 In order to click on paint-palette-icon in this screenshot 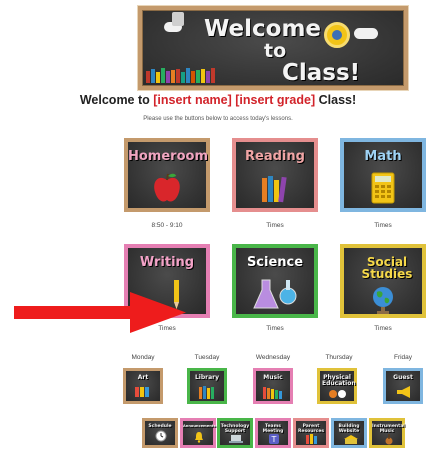, I will do `click(142, 392)`.